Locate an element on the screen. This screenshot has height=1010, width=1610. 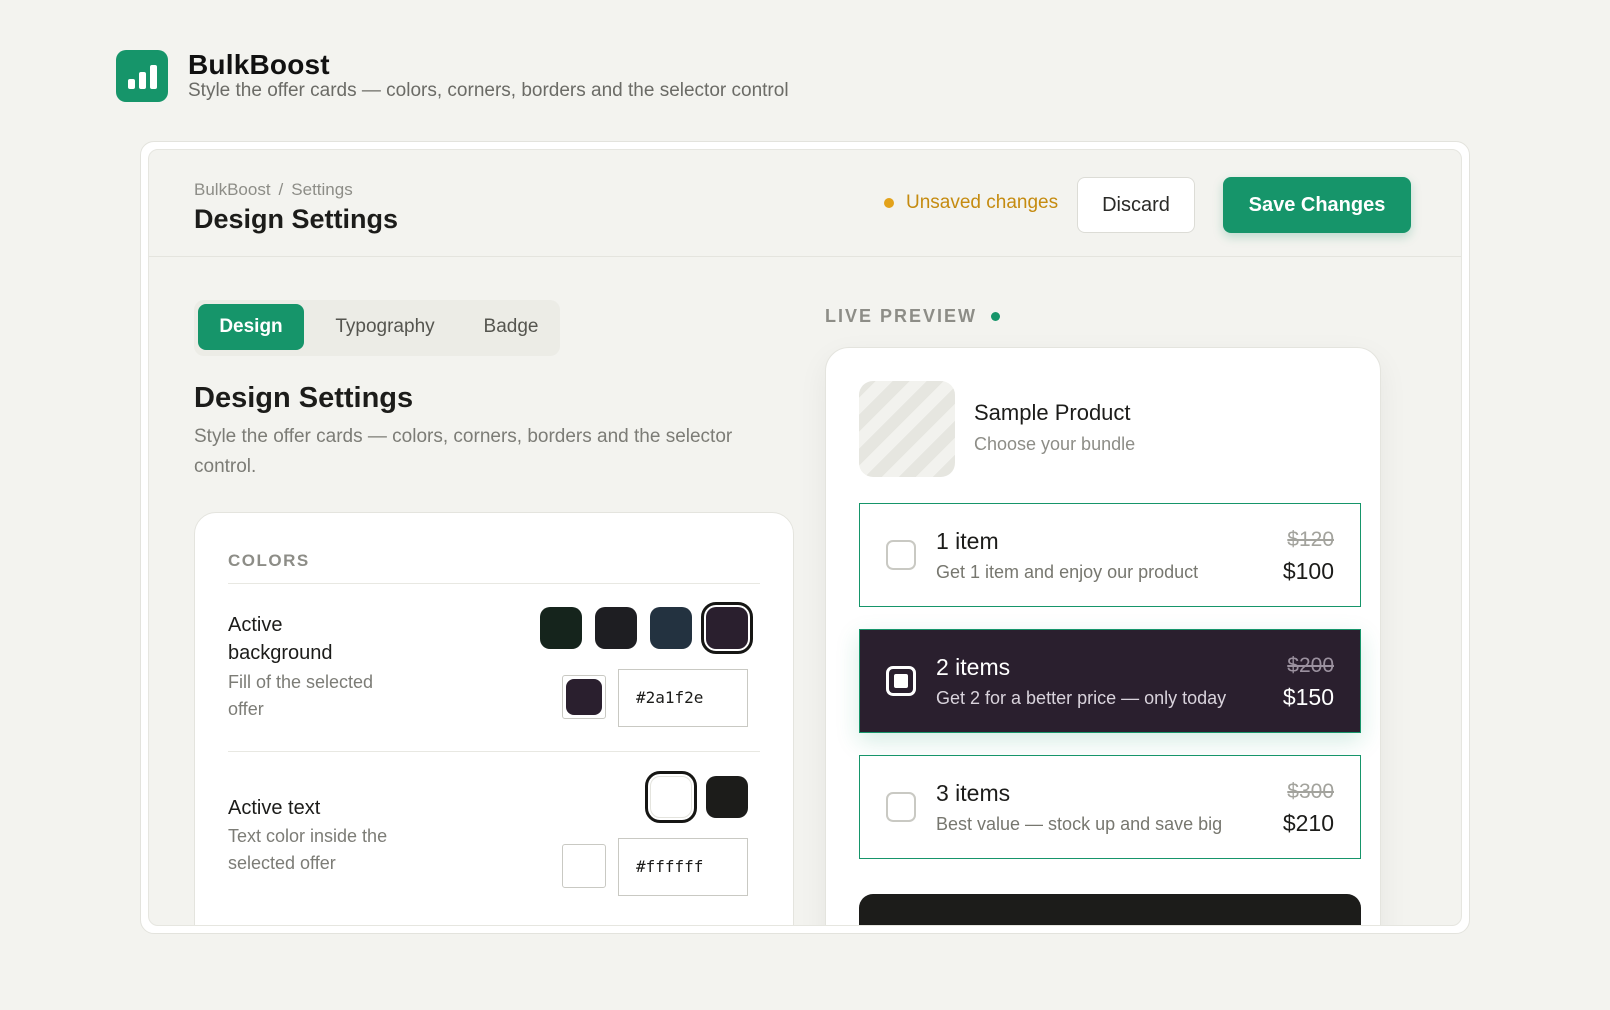
offer-price: $210 is located at coordinates (1308, 823).